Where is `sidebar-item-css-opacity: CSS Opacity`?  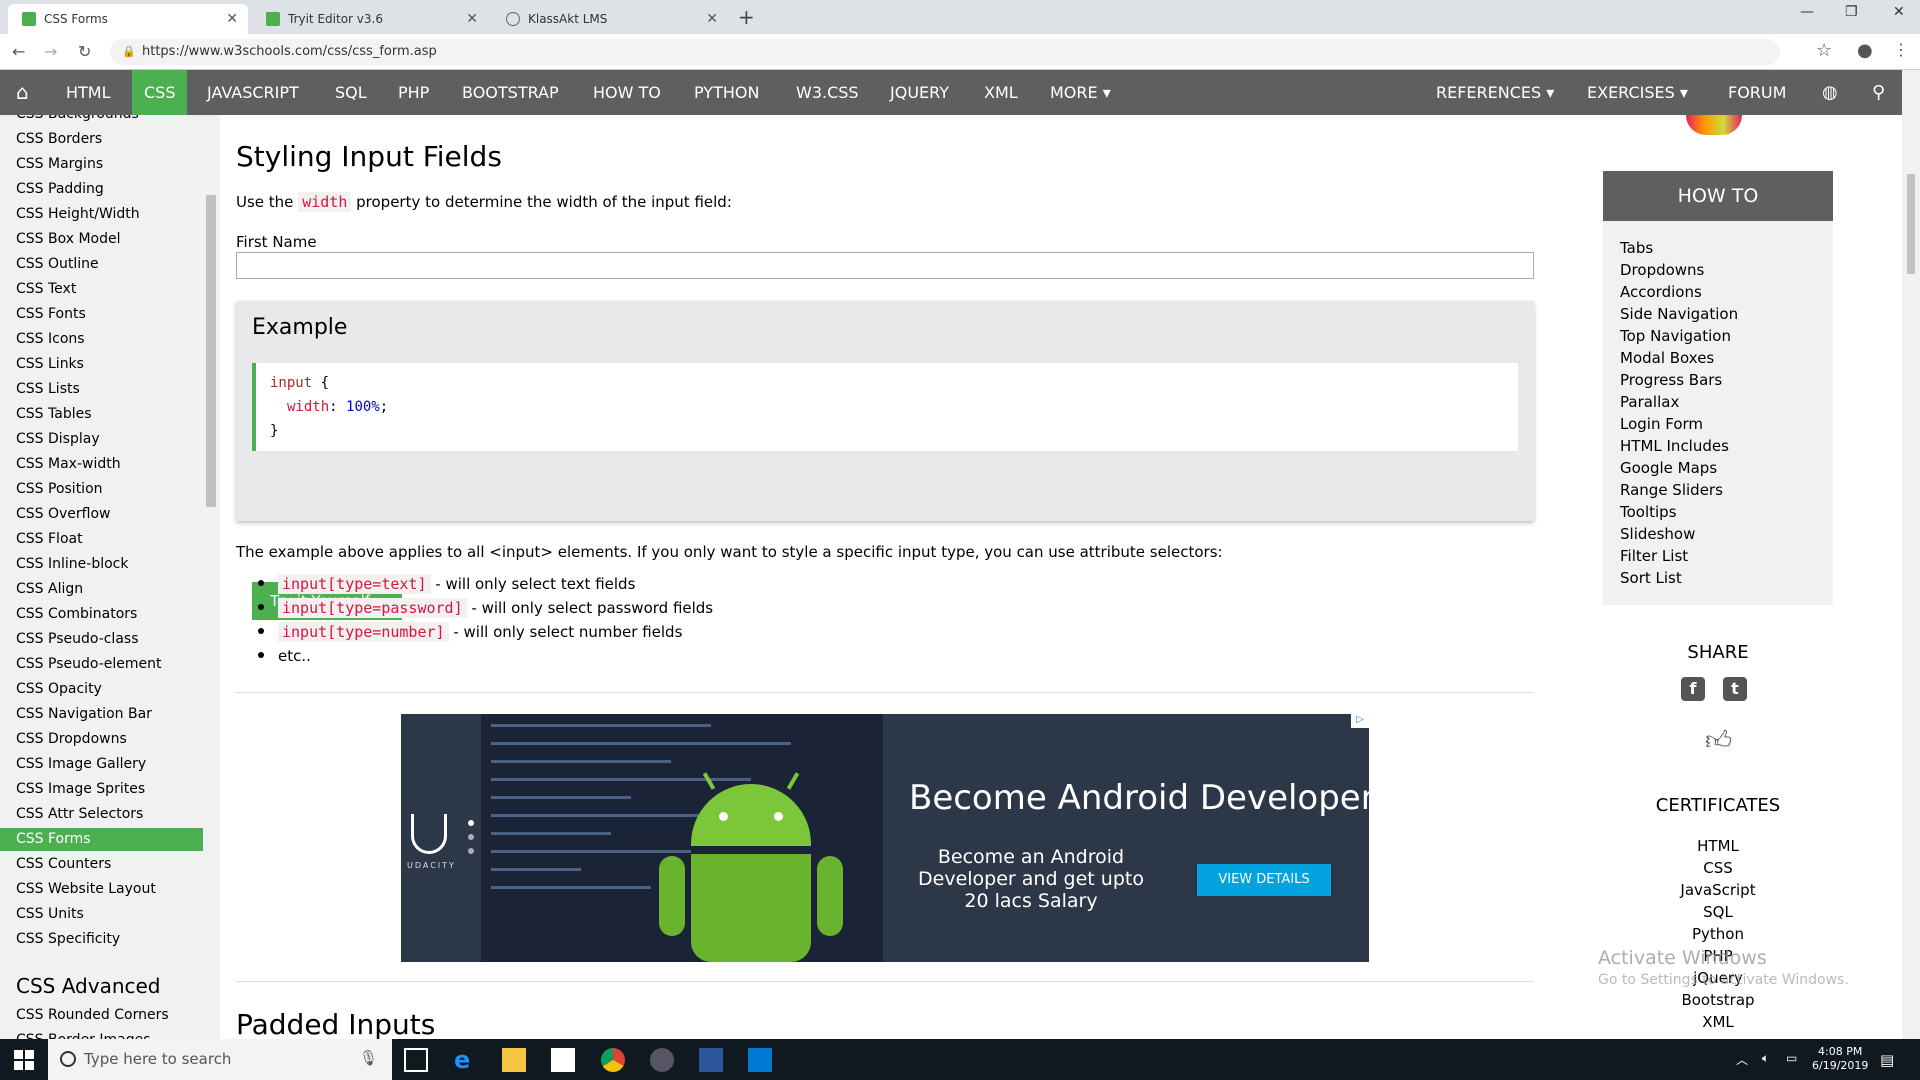
sidebar-item-css-opacity: CSS Opacity is located at coordinates (101, 689).